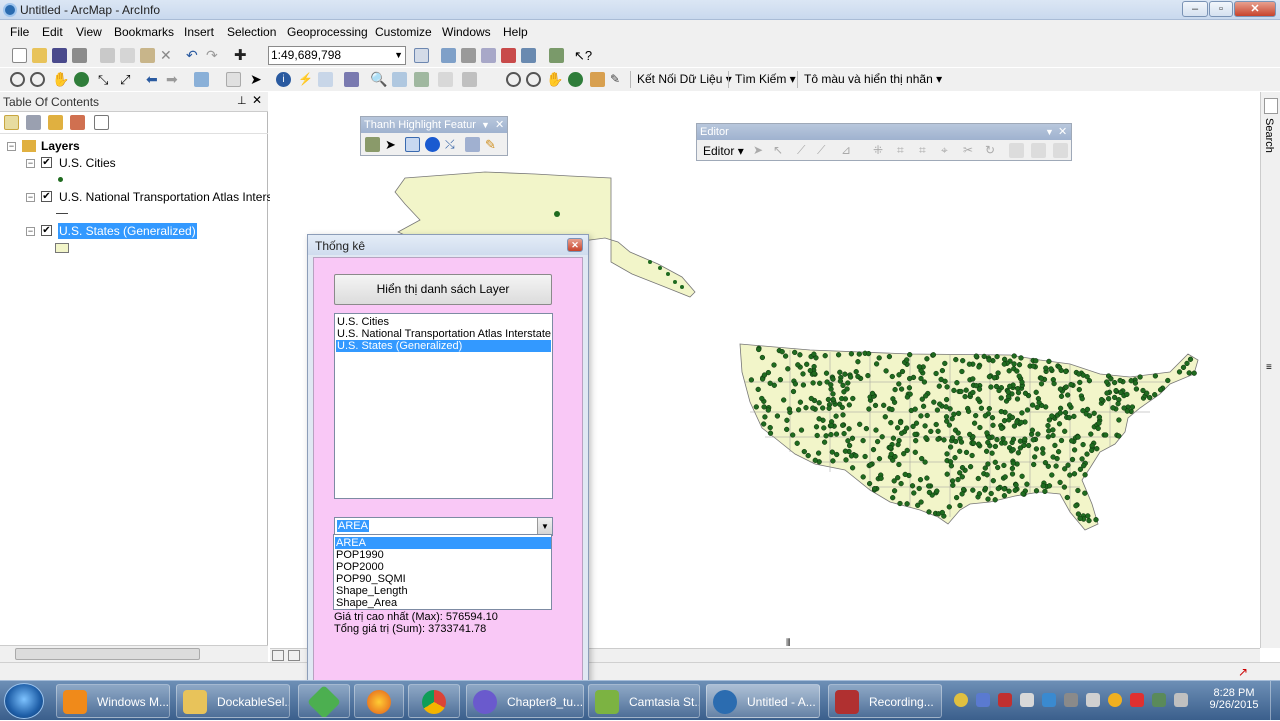 Image resolution: width=1280 pixels, height=721 pixels. Describe the element at coordinates (327, 32) in the screenshot. I see `menu-geoprocessing: Geoprocessing` at that location.